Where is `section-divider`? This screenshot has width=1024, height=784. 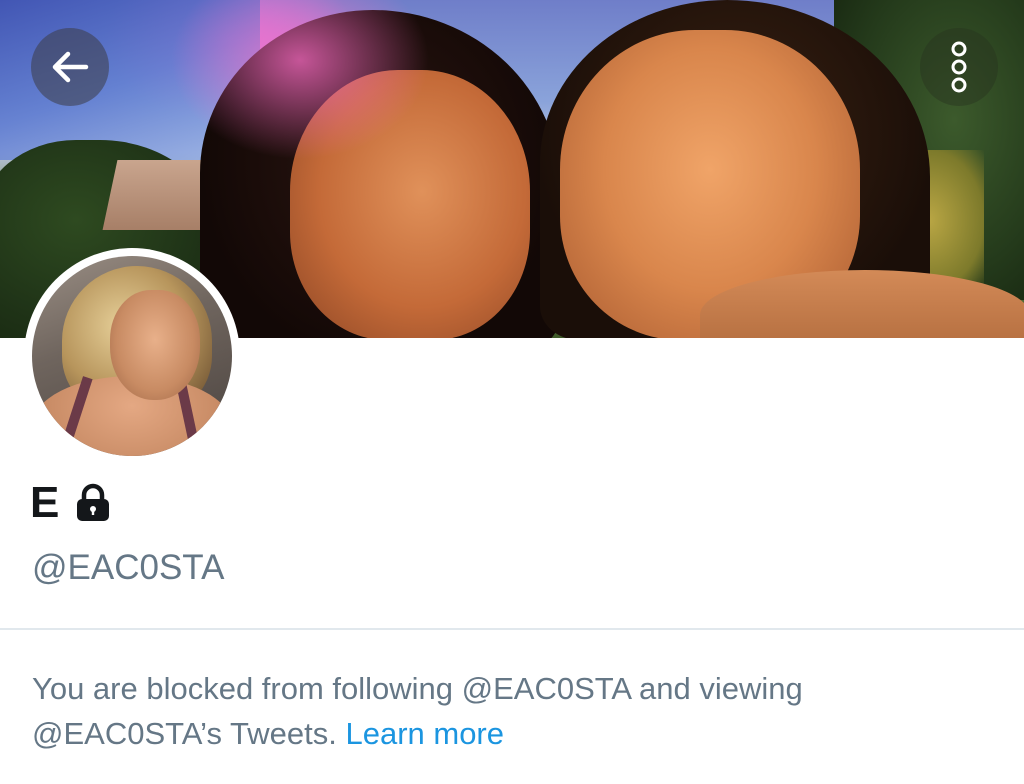
section-divider is located at coordinates (512, 629).